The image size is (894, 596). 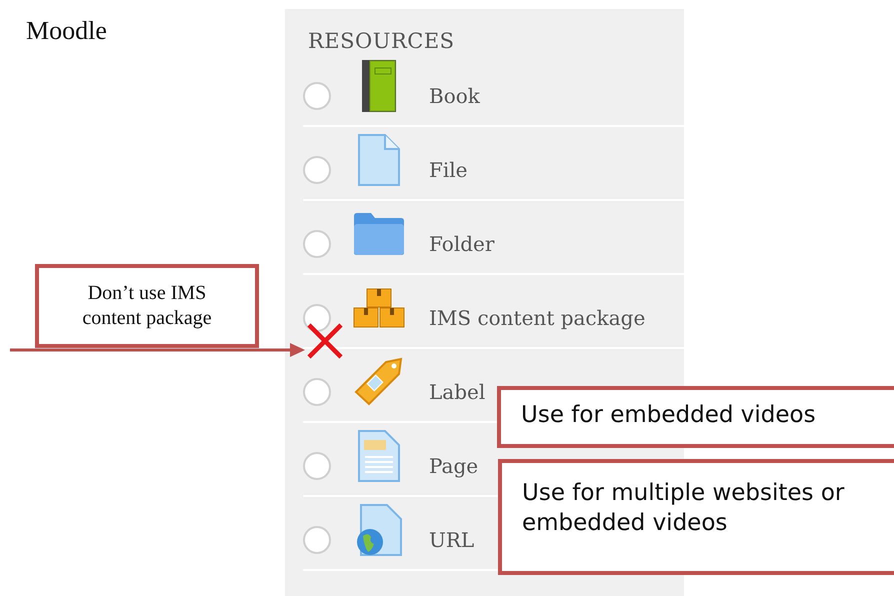 I want to click on callout-text: Use for multiple websites or embedded videos, so click(x=683, y=508).